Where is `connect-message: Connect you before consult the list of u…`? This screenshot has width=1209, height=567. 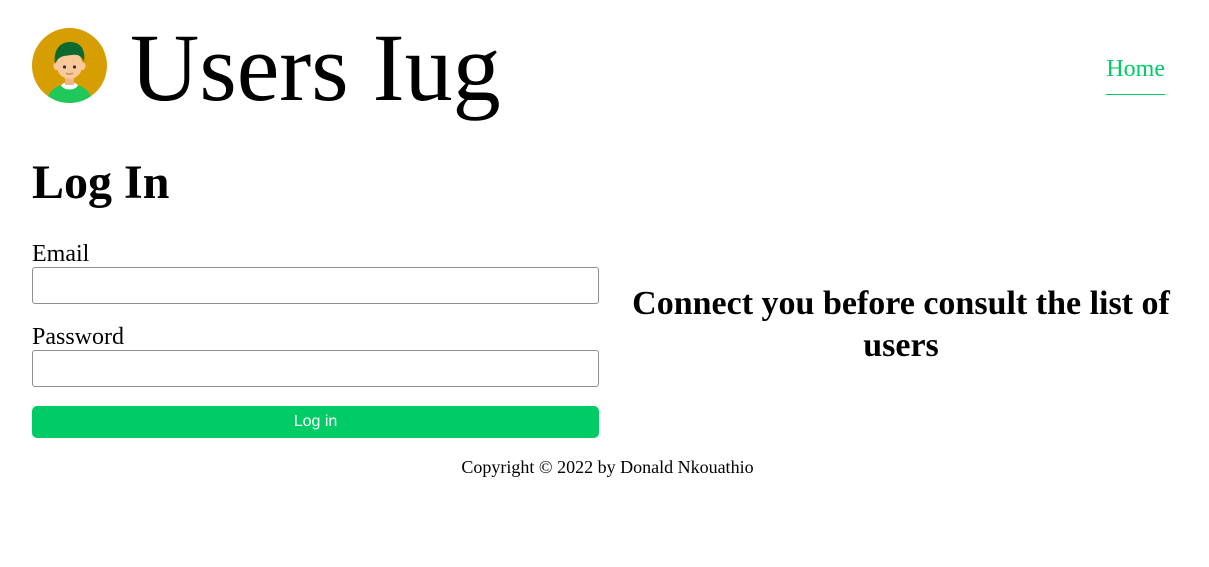 connect-message: Connect you before consult the list of u… is located at coordinates (901, 324).